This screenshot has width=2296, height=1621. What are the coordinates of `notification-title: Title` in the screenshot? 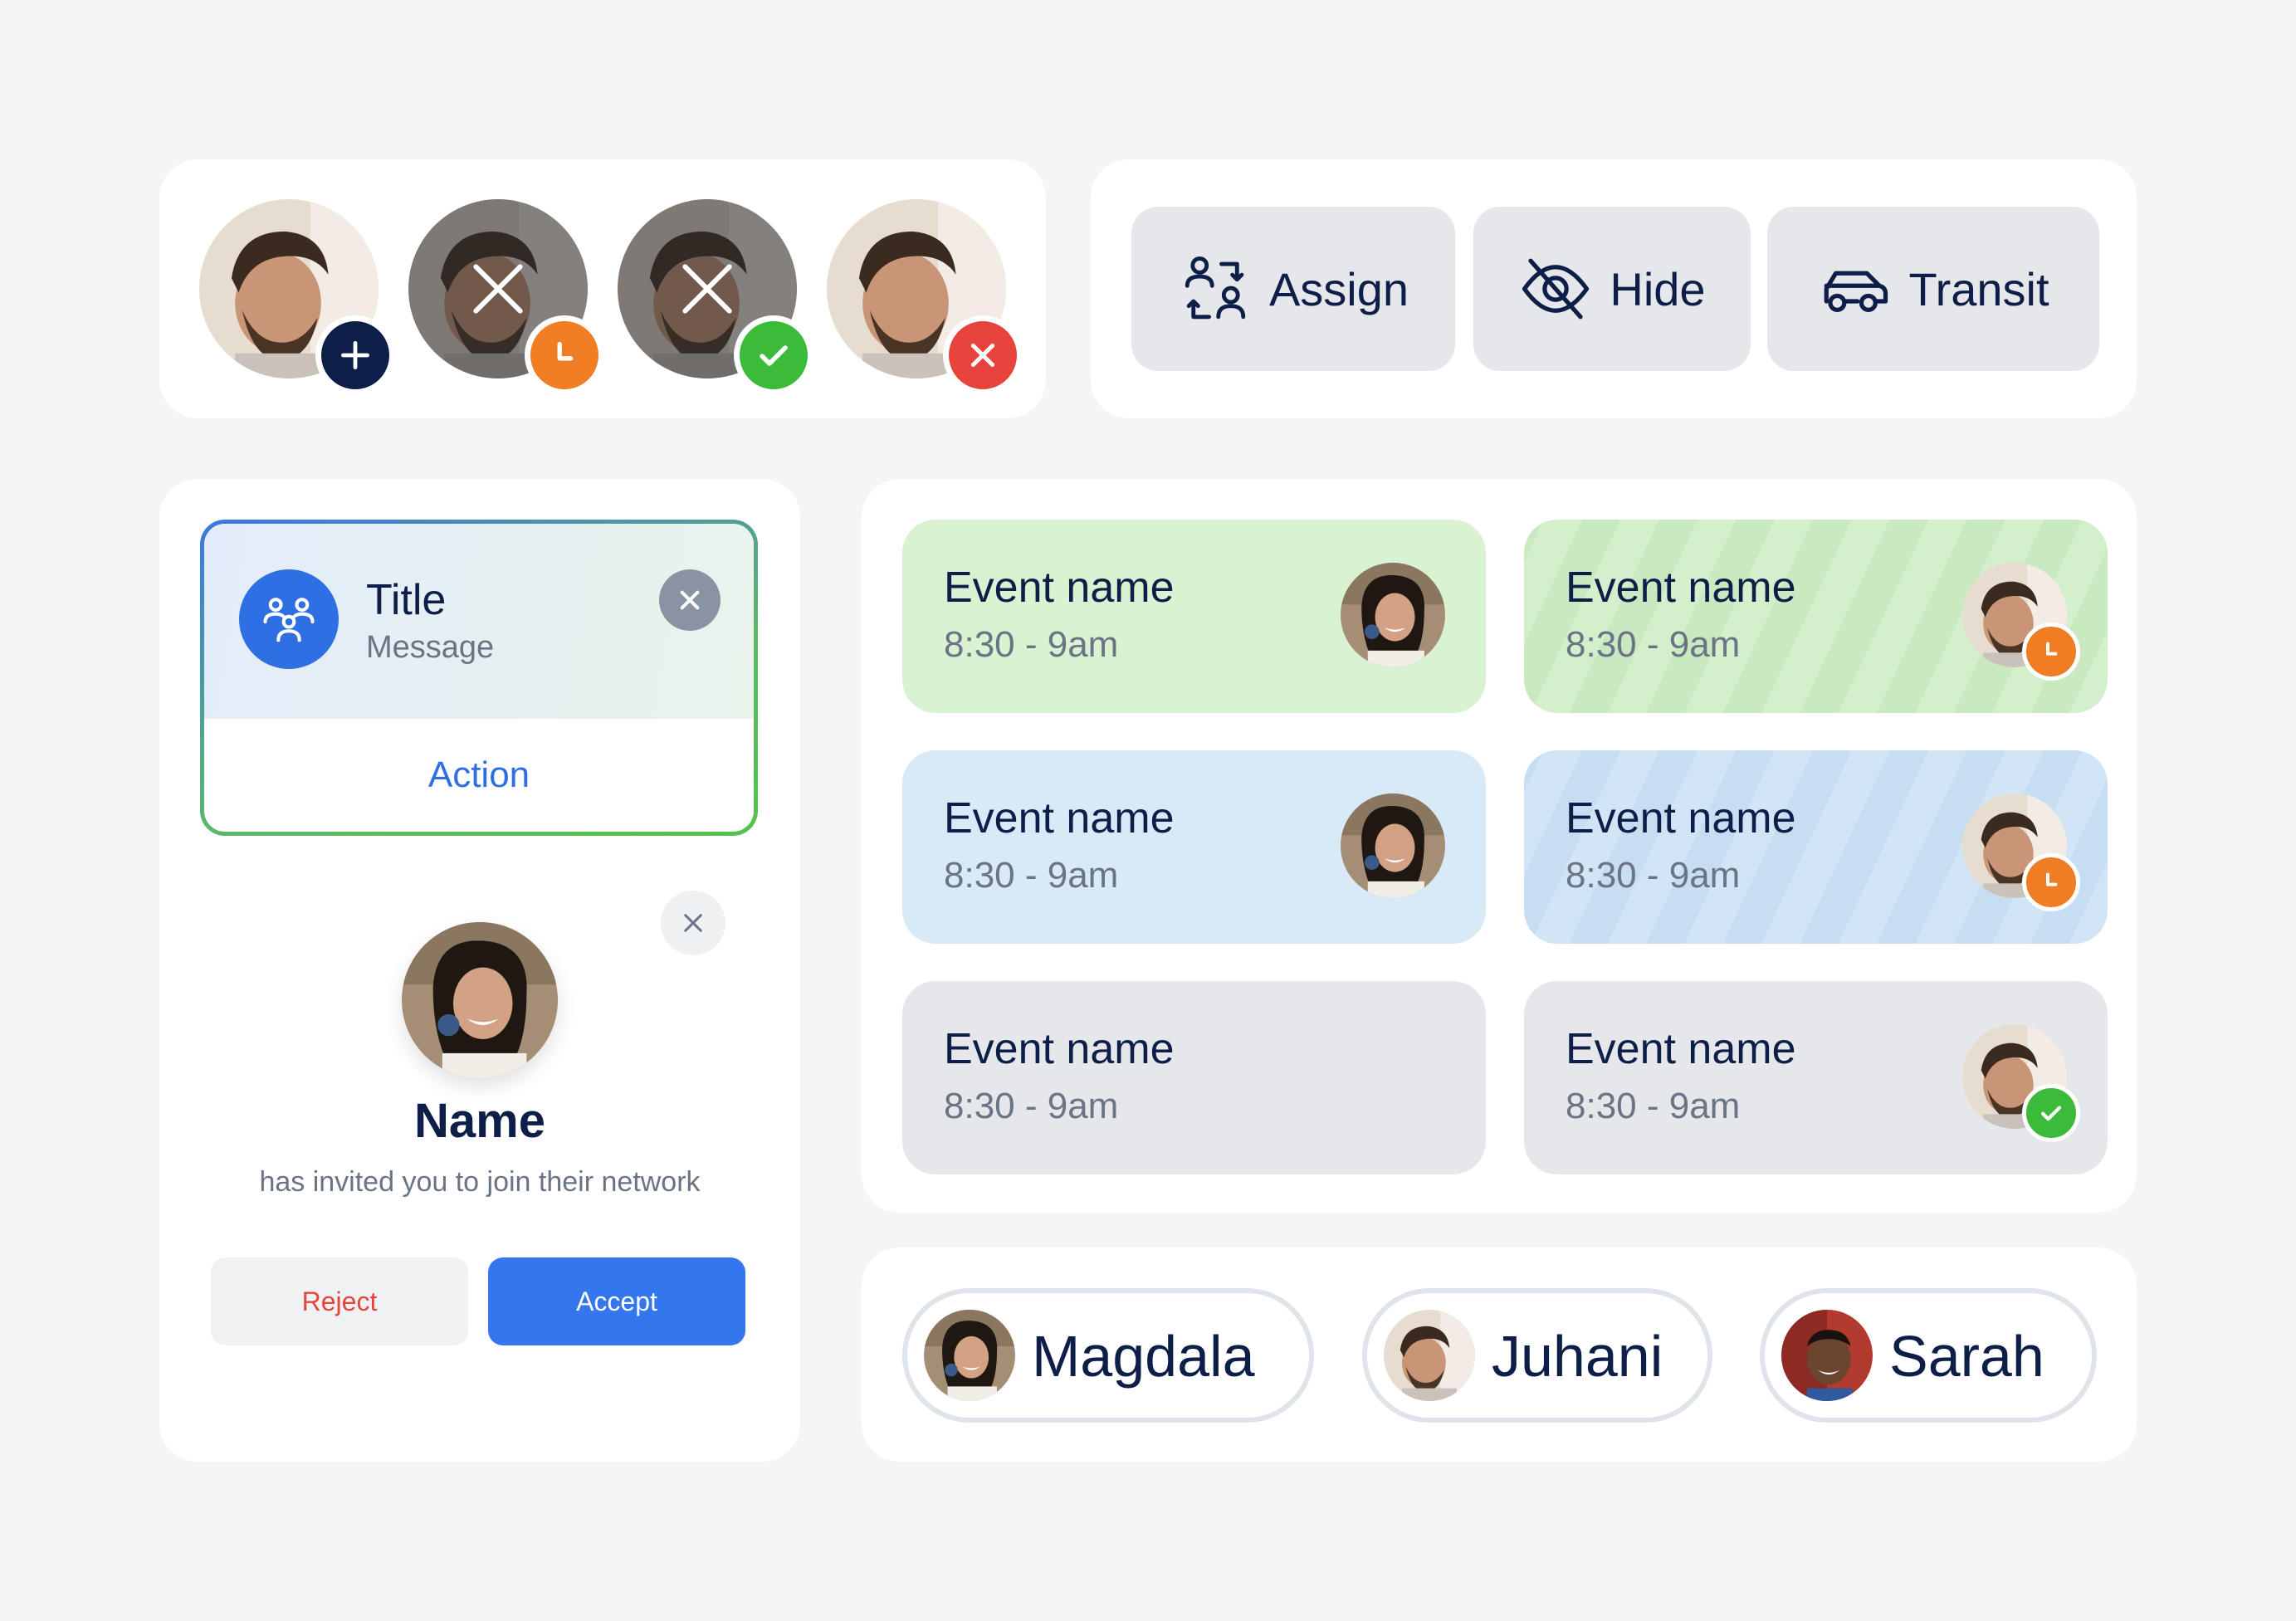 It's located at (406, 600).